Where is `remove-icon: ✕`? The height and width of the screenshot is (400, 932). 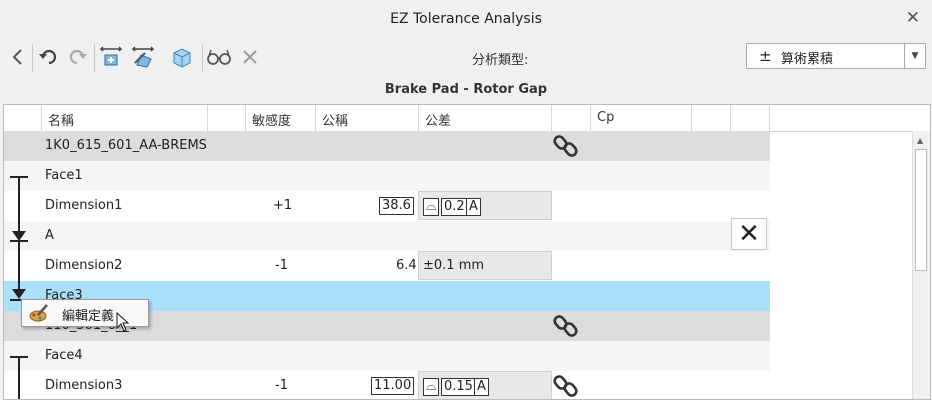
remove-icon: ✕ is located at coordinates (749, 234).